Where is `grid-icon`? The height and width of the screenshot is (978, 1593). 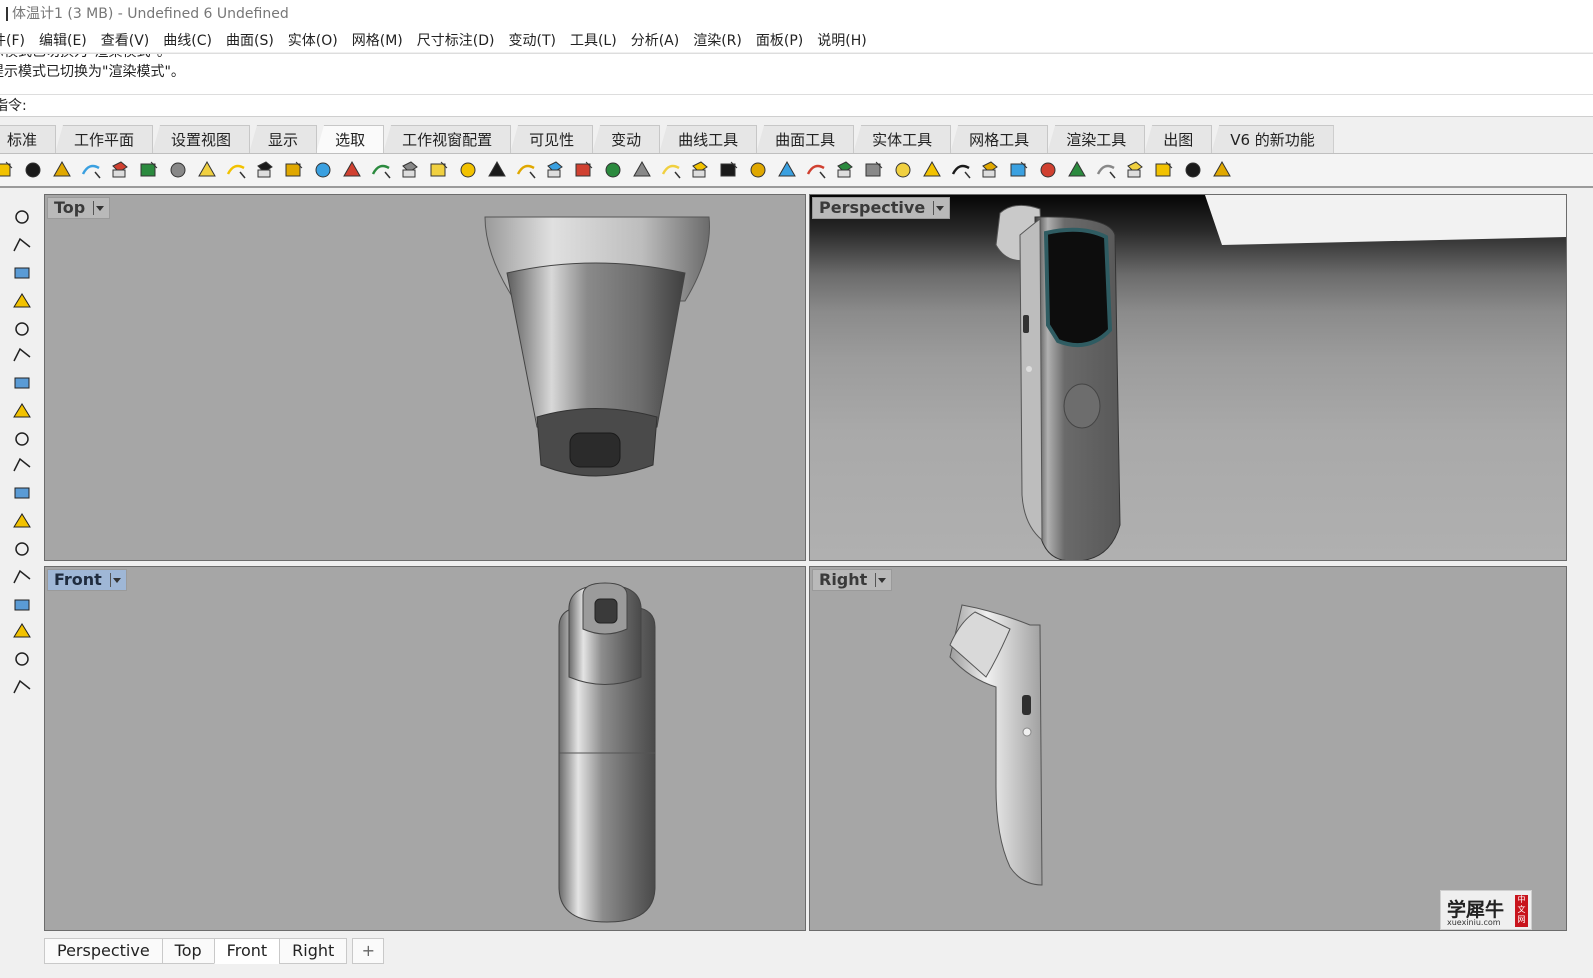
grid-icon is located at coordinates (22, 605).